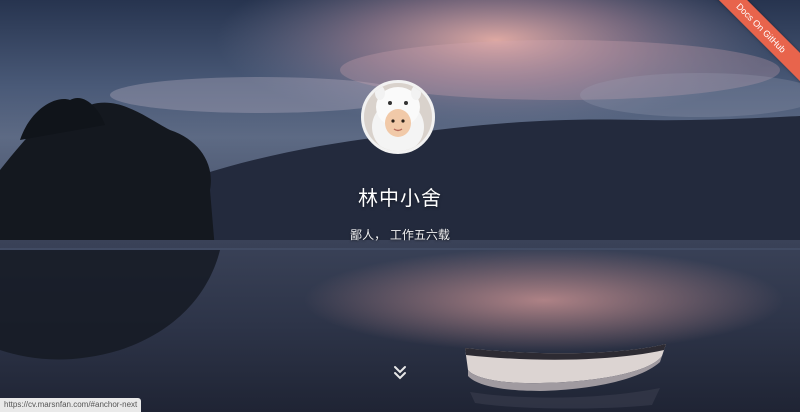 The height and width of the screenshot is (412, 800). Describe the element at coordinates (400, 235) in the screenshot. I see `bio-text: 鄙人， 工作五六载` at that location.